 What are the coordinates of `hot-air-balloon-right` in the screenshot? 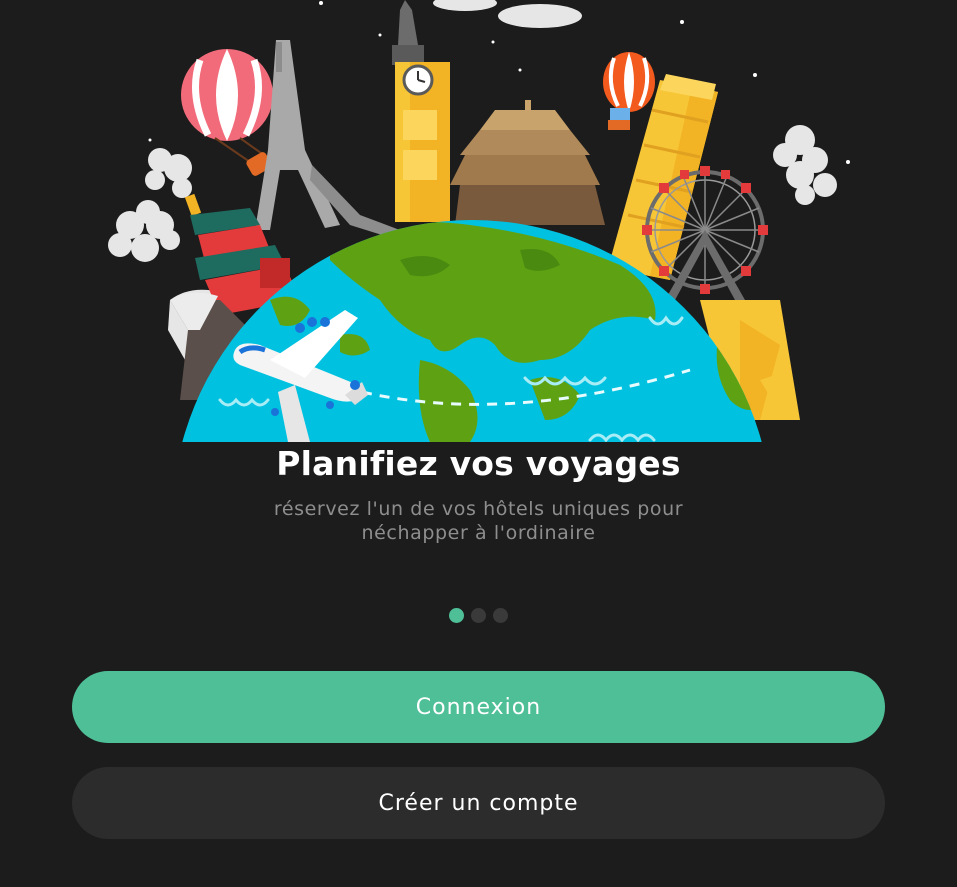 It's located at (629, 91).